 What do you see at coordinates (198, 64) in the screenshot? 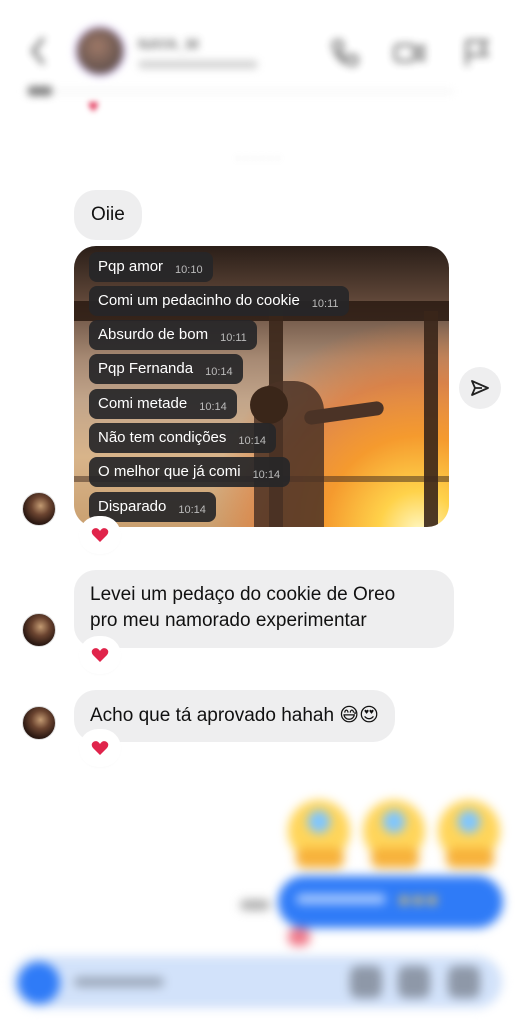
I see `contact-status` at bounding box center [198, 64].